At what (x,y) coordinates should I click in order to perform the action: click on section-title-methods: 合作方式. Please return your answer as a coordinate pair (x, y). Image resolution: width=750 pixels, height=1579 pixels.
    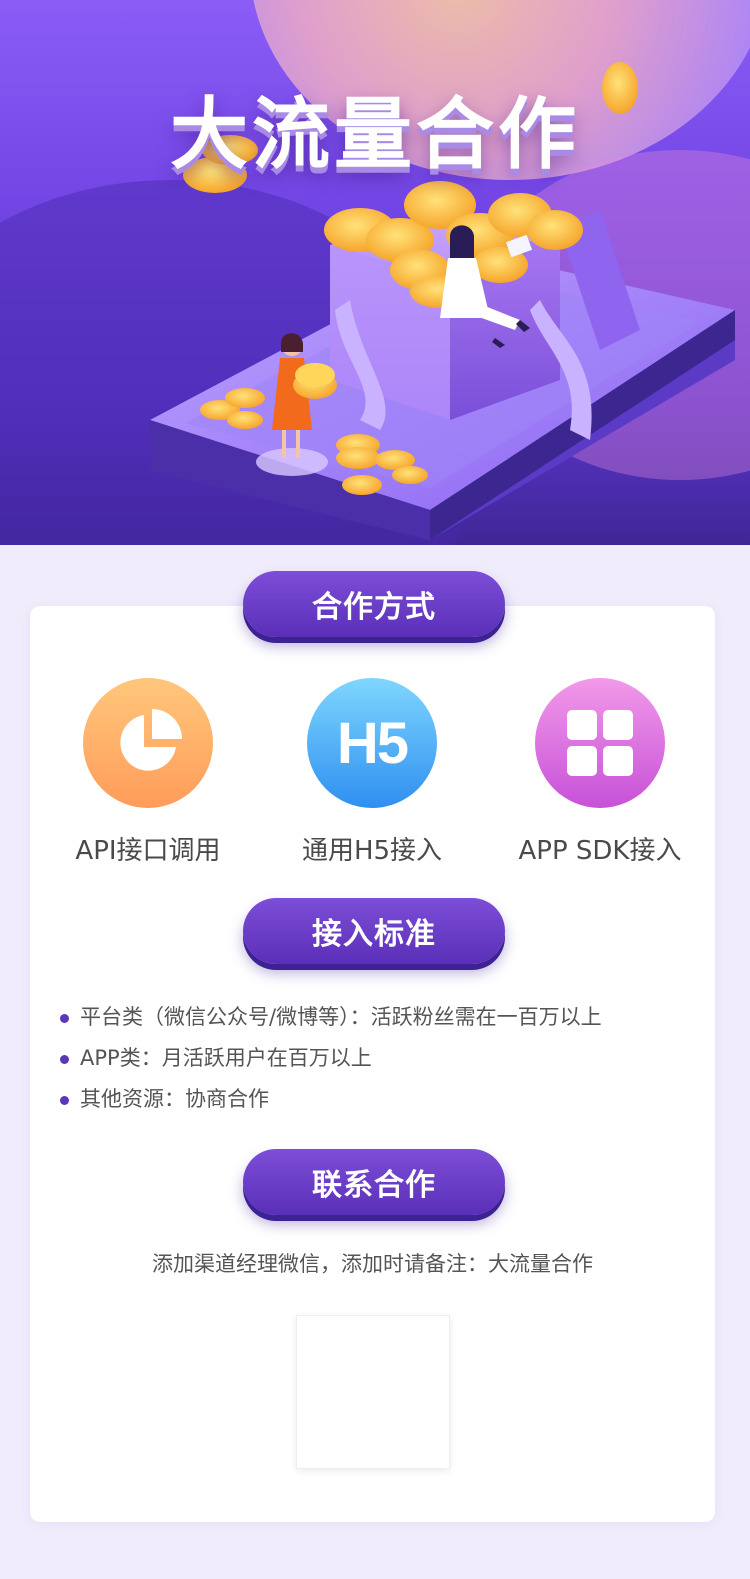
    Looking at the image, I should click on (374, 604).